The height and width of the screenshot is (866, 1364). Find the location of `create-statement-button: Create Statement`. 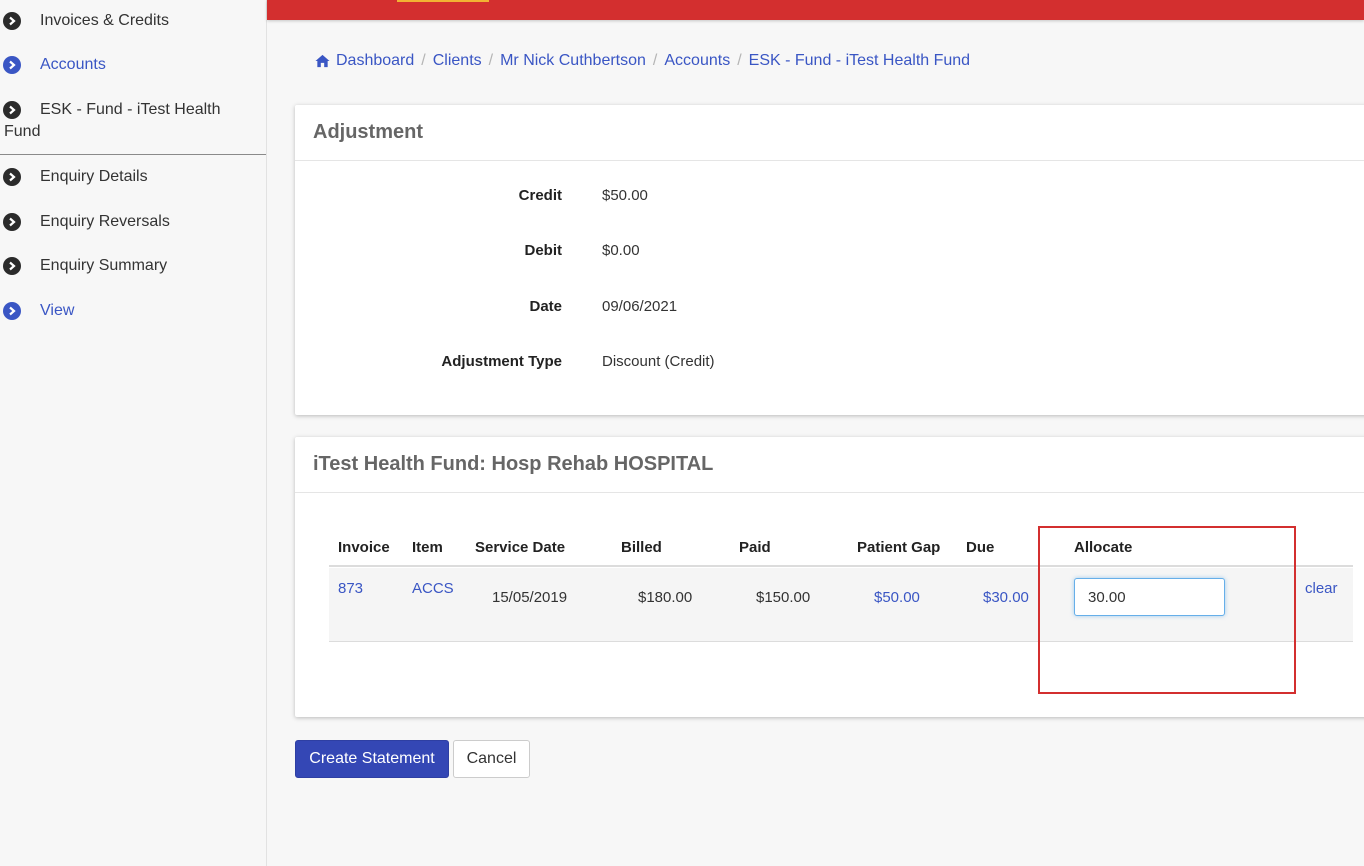

create-statement-button: Create Statement is located at coordinates (372, 759).